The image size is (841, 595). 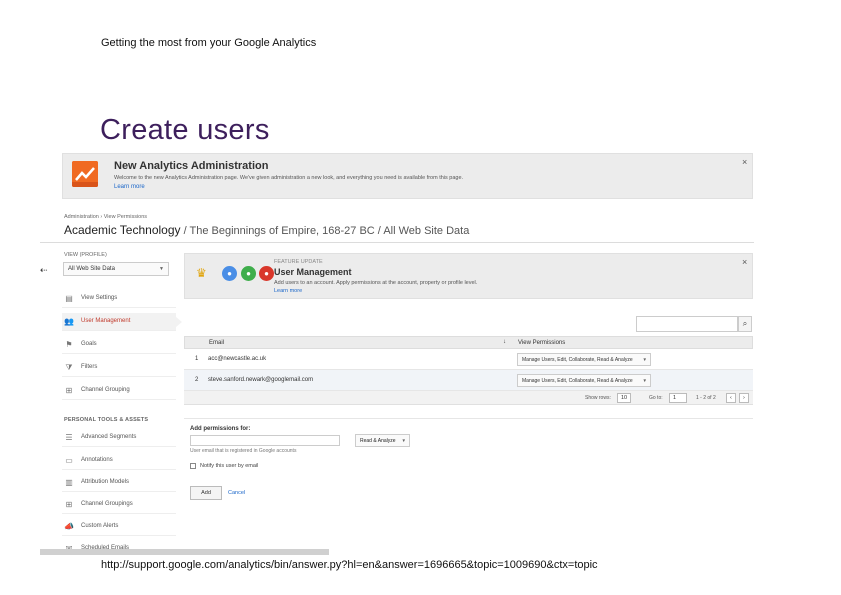 I want to click on users-icon: 👥, so click(x=69, y=321).